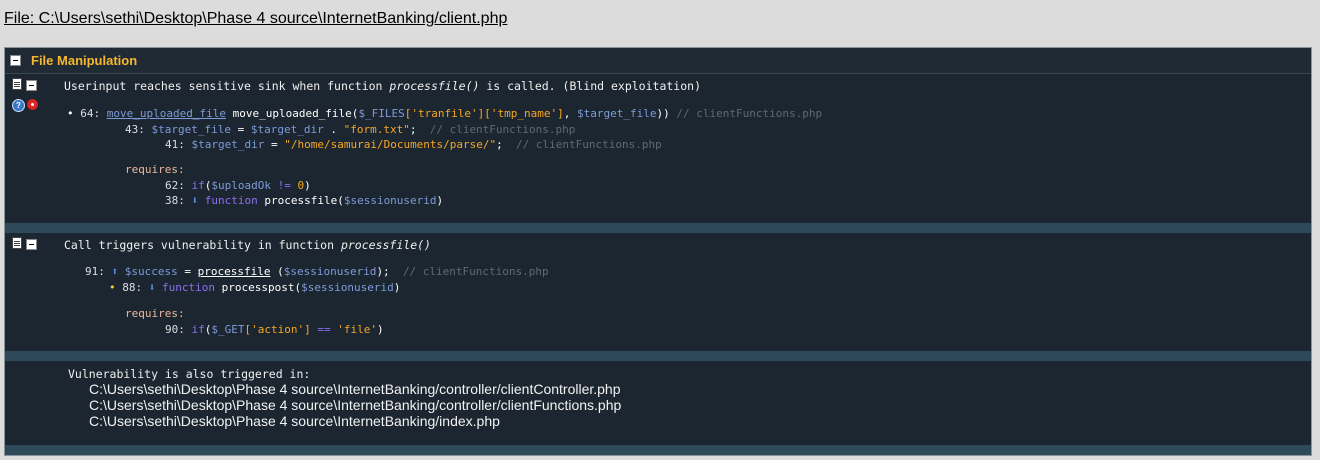 The height and width of the screenshot is (460, 1320). What do you see at coordinates (333, 129) in the screenshot?
I see `code-op: .` at bounding box center [333, 129].